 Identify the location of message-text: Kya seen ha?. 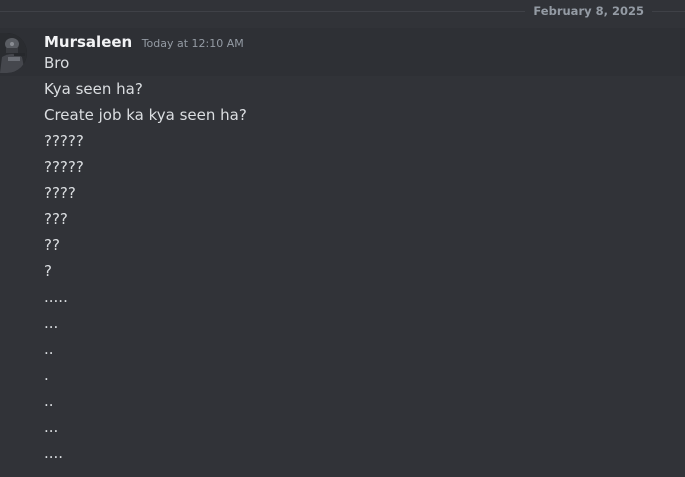
(93, 89).